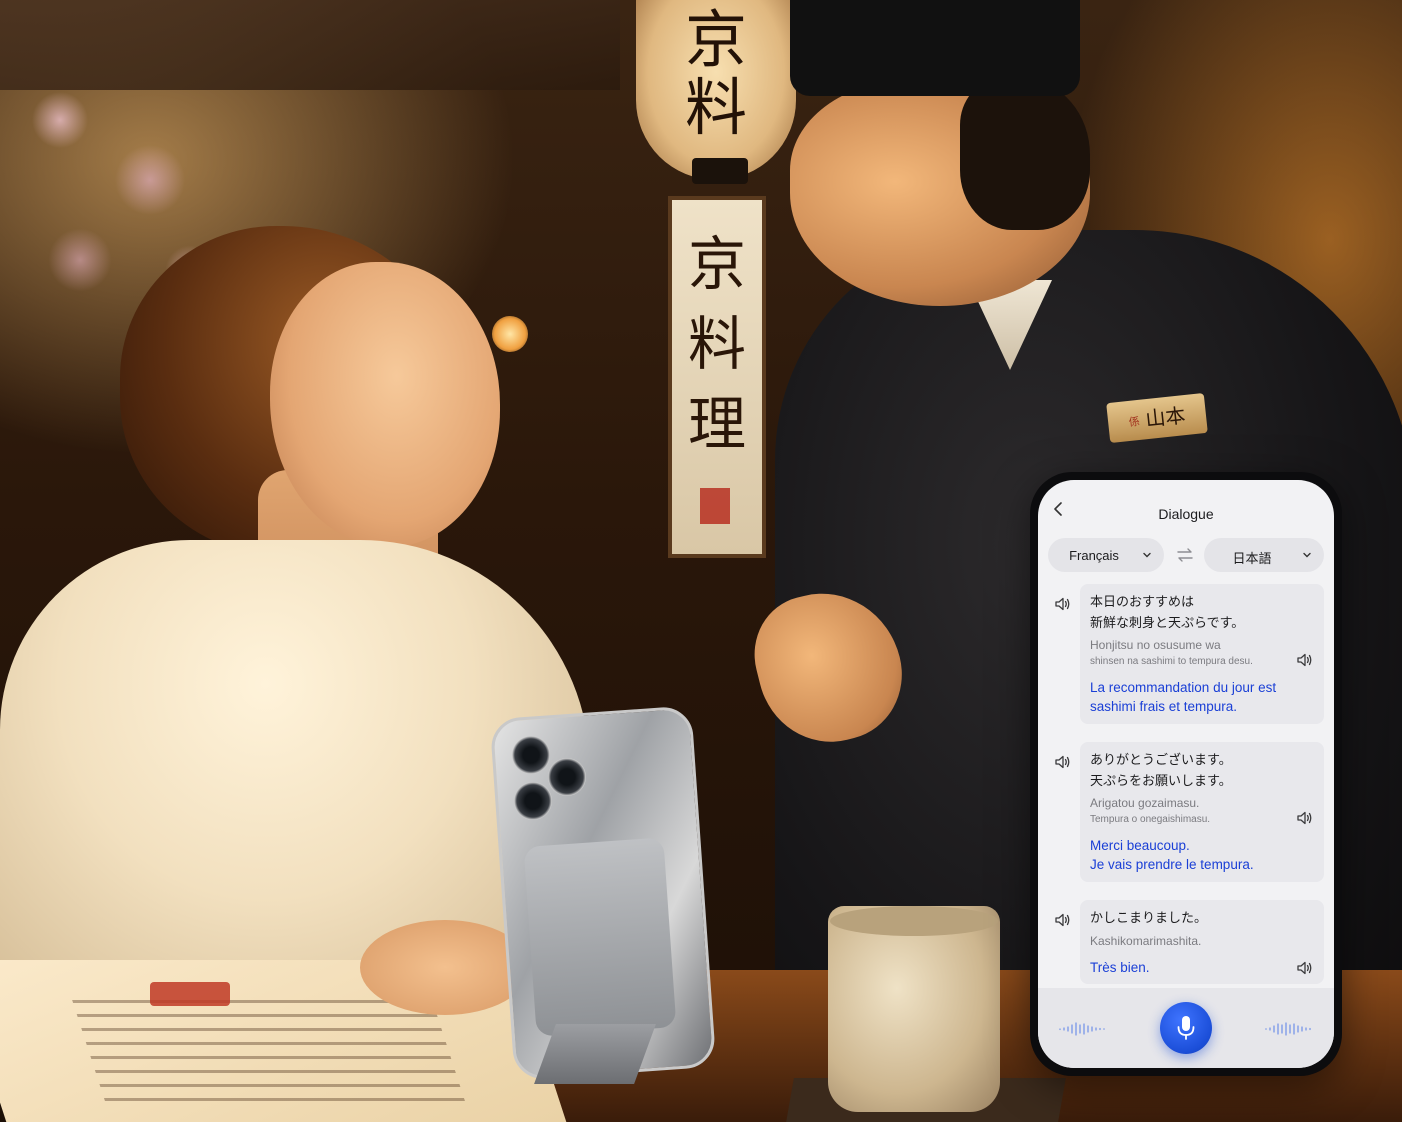 Image resolution: width=1402 pixels, height=1122 pixels. I want to click on japanese-text: 本日のおすすめは 新鮮な刺身と天ぷらです。, so click(1167, 613).